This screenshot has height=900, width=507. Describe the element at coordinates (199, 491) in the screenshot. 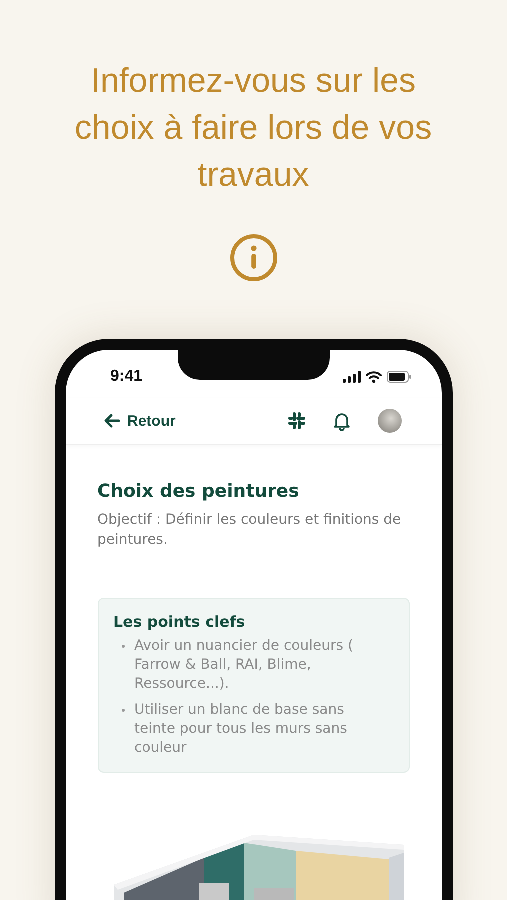

I see `page-title: Choix des peintures` at that location.